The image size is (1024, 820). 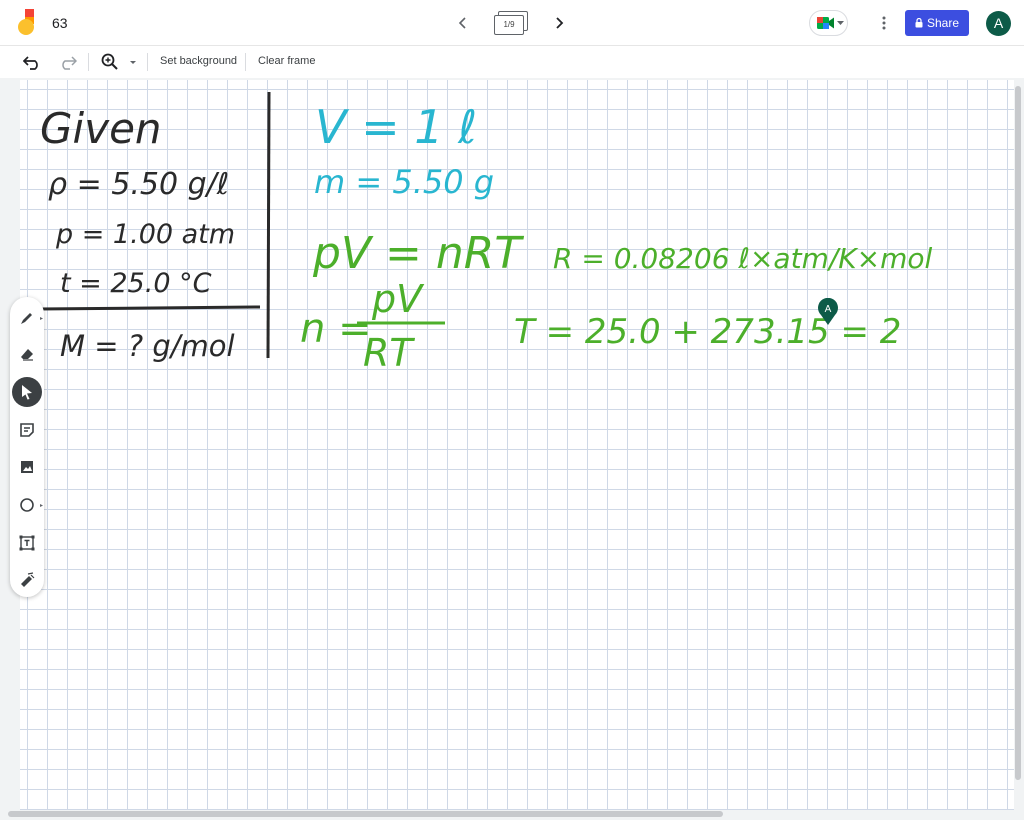 I want to click on mass-line: m = 5.50 g, so click(x=404, y=182).